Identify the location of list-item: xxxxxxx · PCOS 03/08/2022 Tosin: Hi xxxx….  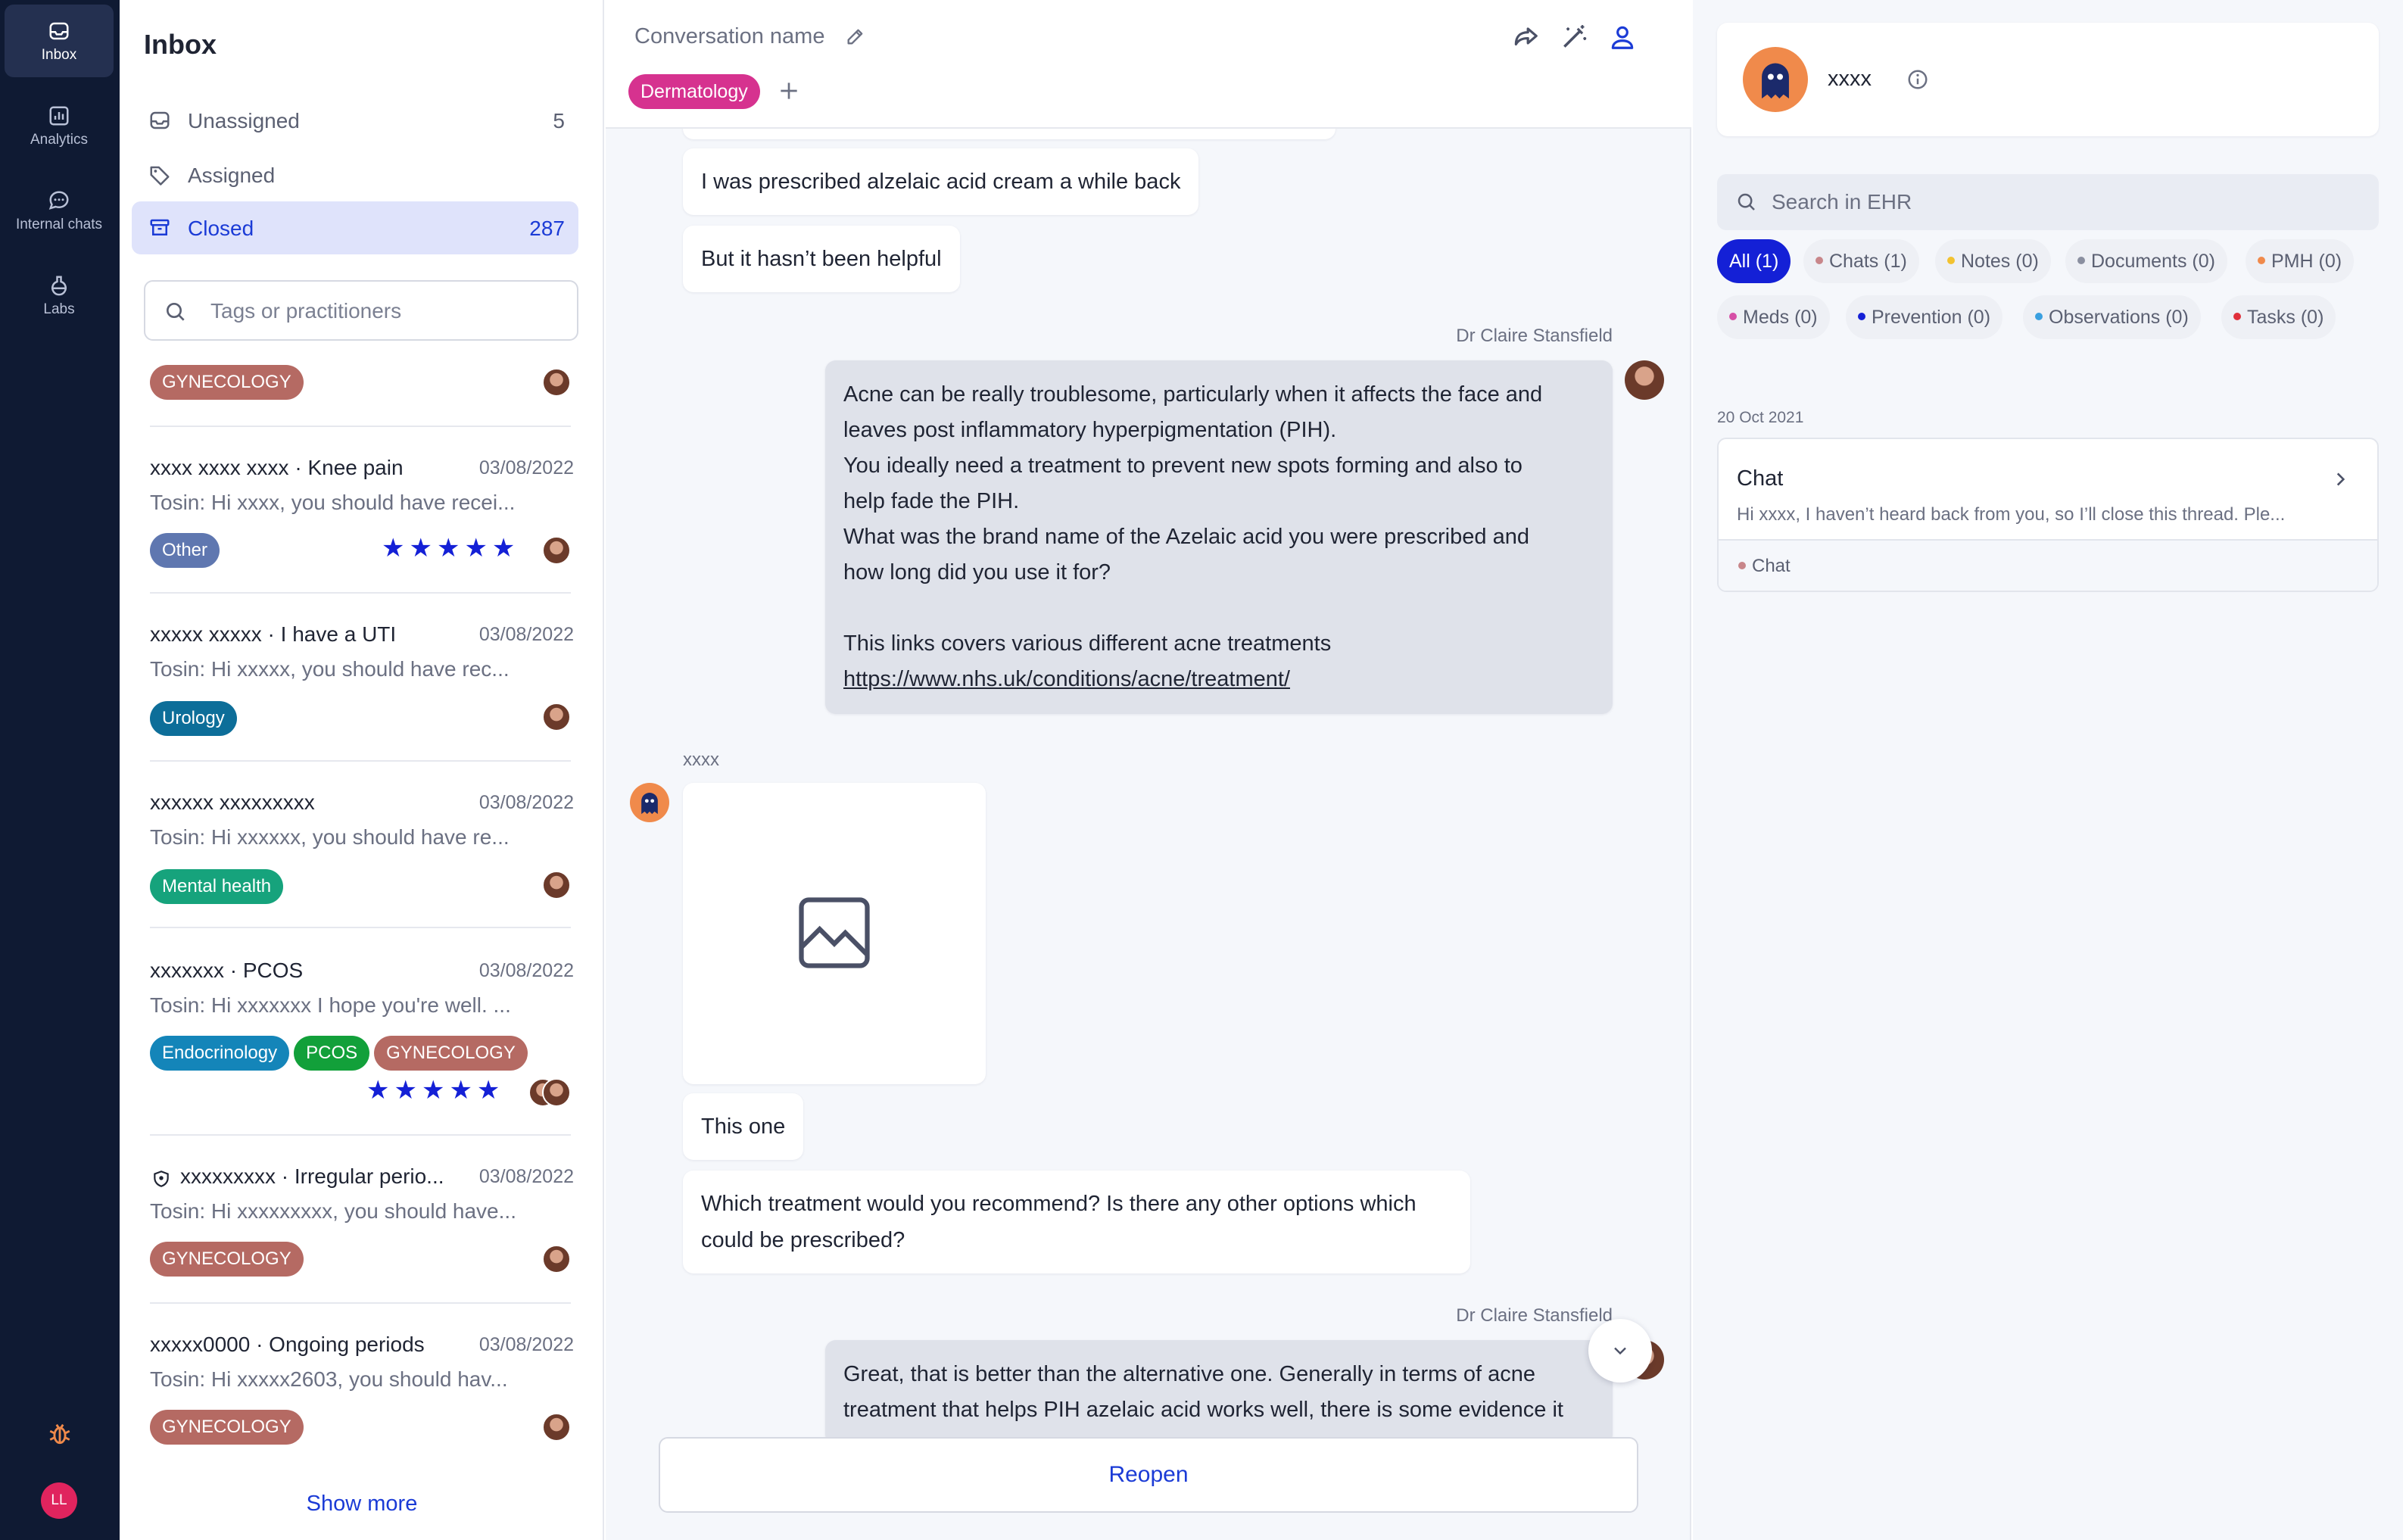
(362, 1034).